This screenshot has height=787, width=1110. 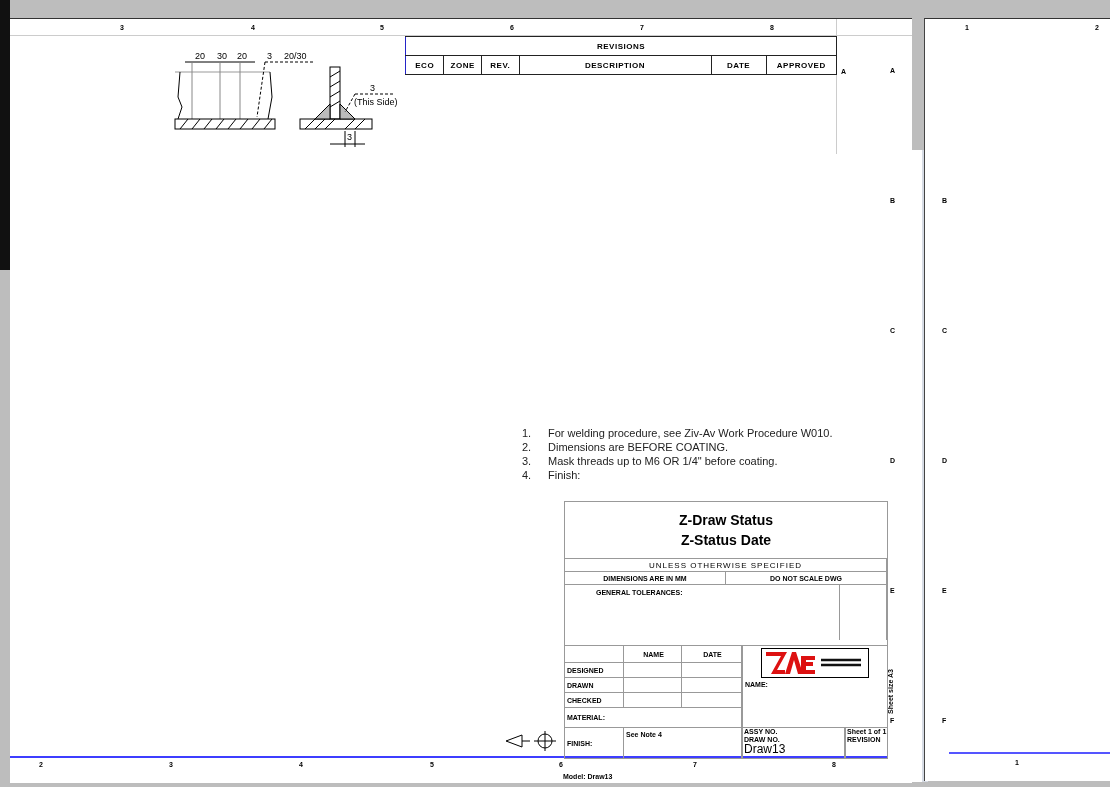 I want to click on drawing-status: Z-Draw Status, so click(x=726, y=520).